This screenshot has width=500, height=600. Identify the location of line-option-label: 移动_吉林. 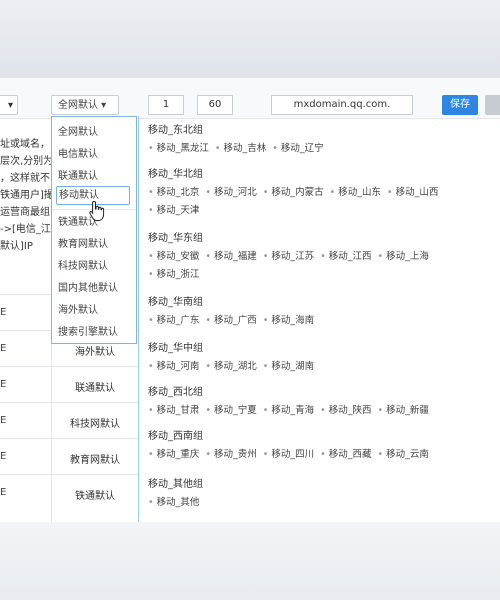
(245, 148).